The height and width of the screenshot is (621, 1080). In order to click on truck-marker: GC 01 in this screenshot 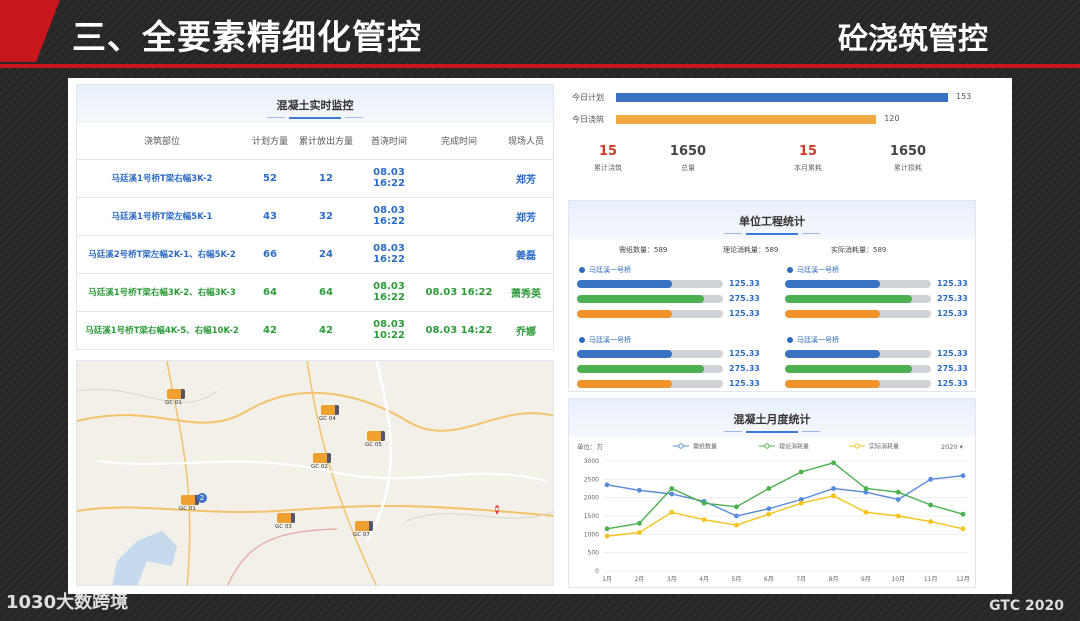, I will do `click(176, 399)`.